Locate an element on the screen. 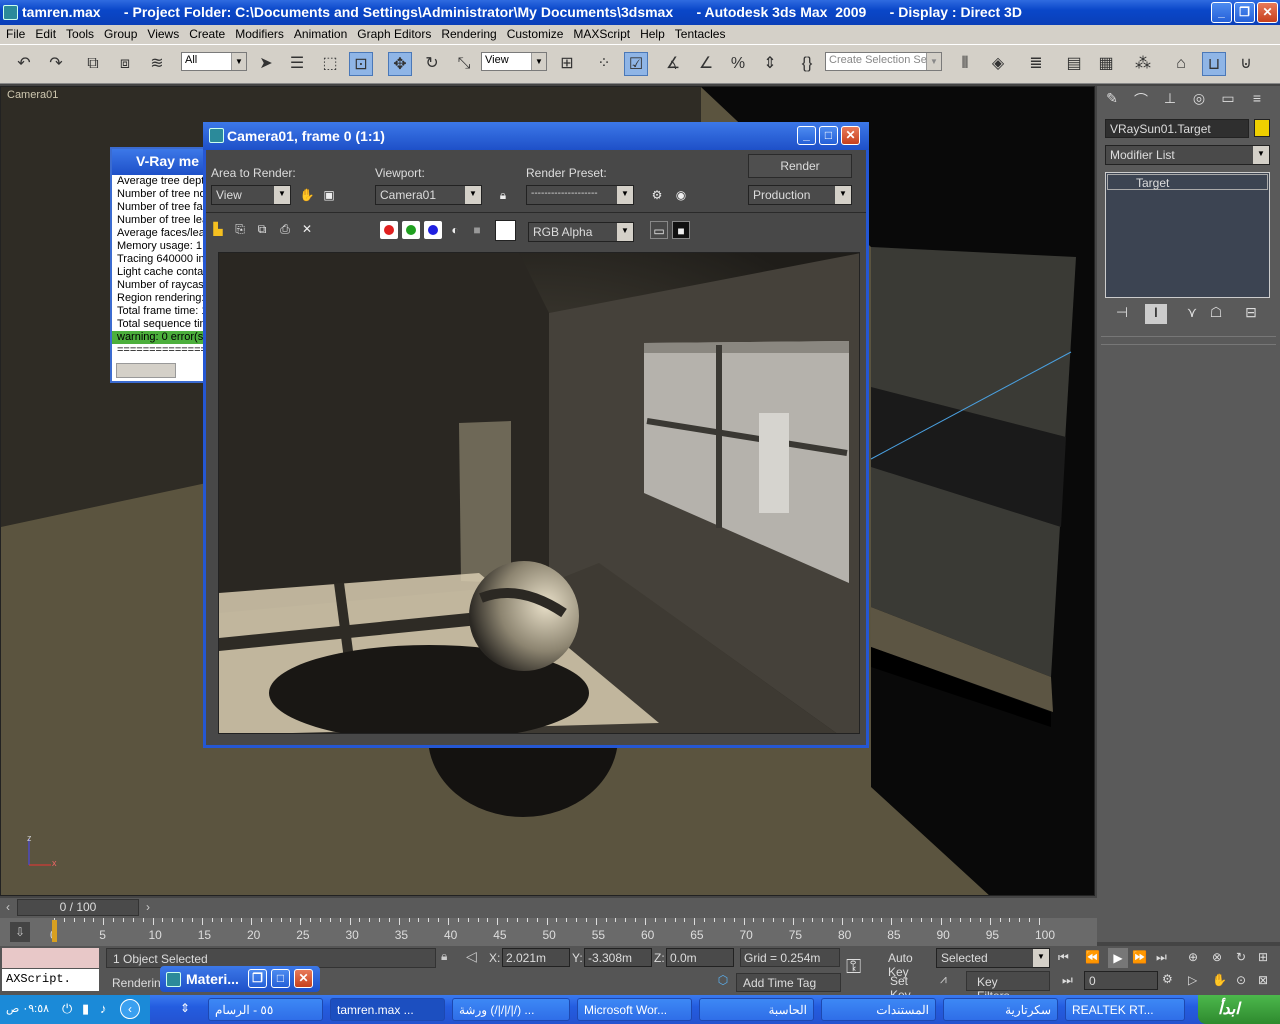 The image size is (1280, 1024). key-mode-dropdown: Selected ▼ is located at coordinates (993, 958).